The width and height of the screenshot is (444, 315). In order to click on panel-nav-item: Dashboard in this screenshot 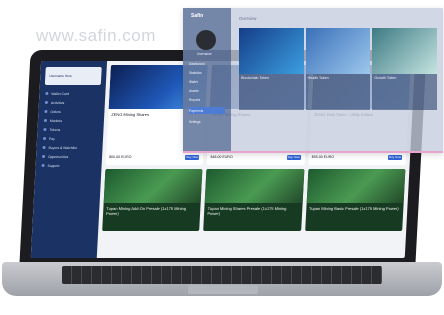, I will do `click(207, 63)`.